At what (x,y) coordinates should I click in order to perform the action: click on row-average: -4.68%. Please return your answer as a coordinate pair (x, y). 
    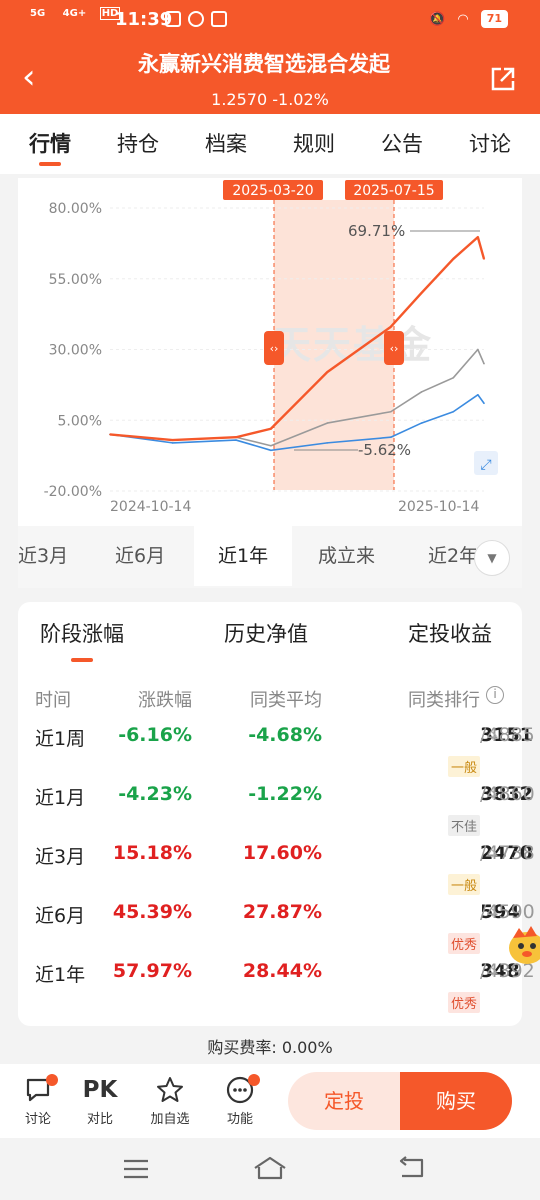
    Looking at the image, I should click on (285, 735).